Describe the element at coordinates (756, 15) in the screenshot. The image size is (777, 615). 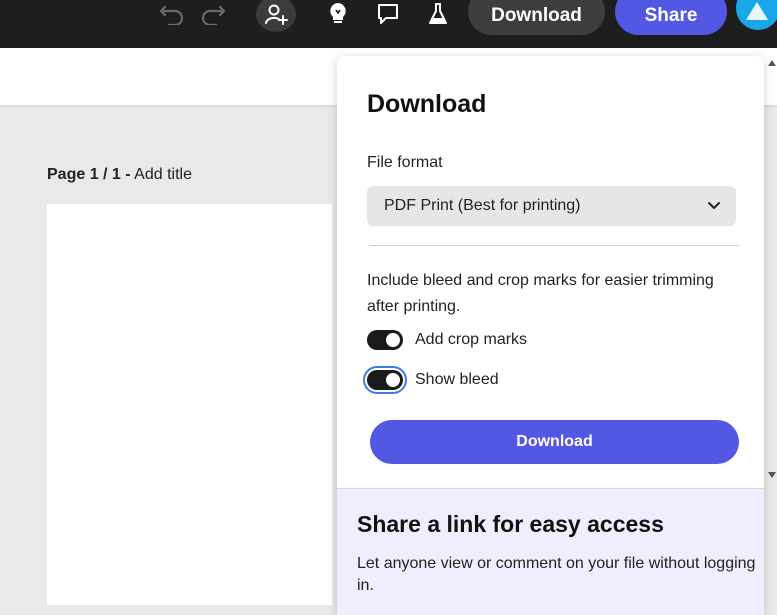
I see `avatar` at that location.